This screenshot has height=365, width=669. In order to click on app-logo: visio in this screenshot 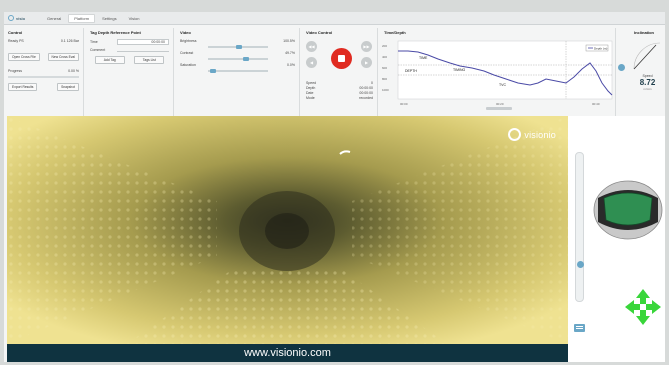, I will do `click(25, 18)`.